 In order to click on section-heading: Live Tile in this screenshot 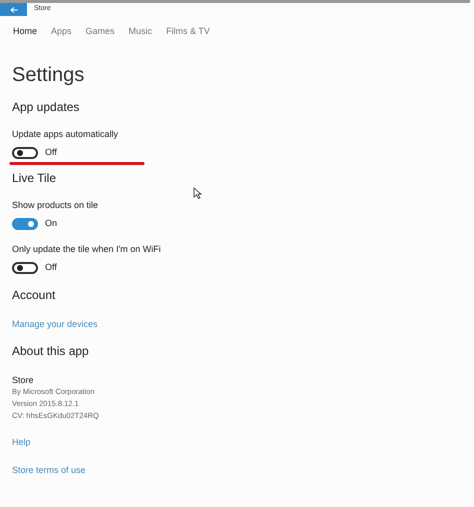, I will do `click(35, 178)`.